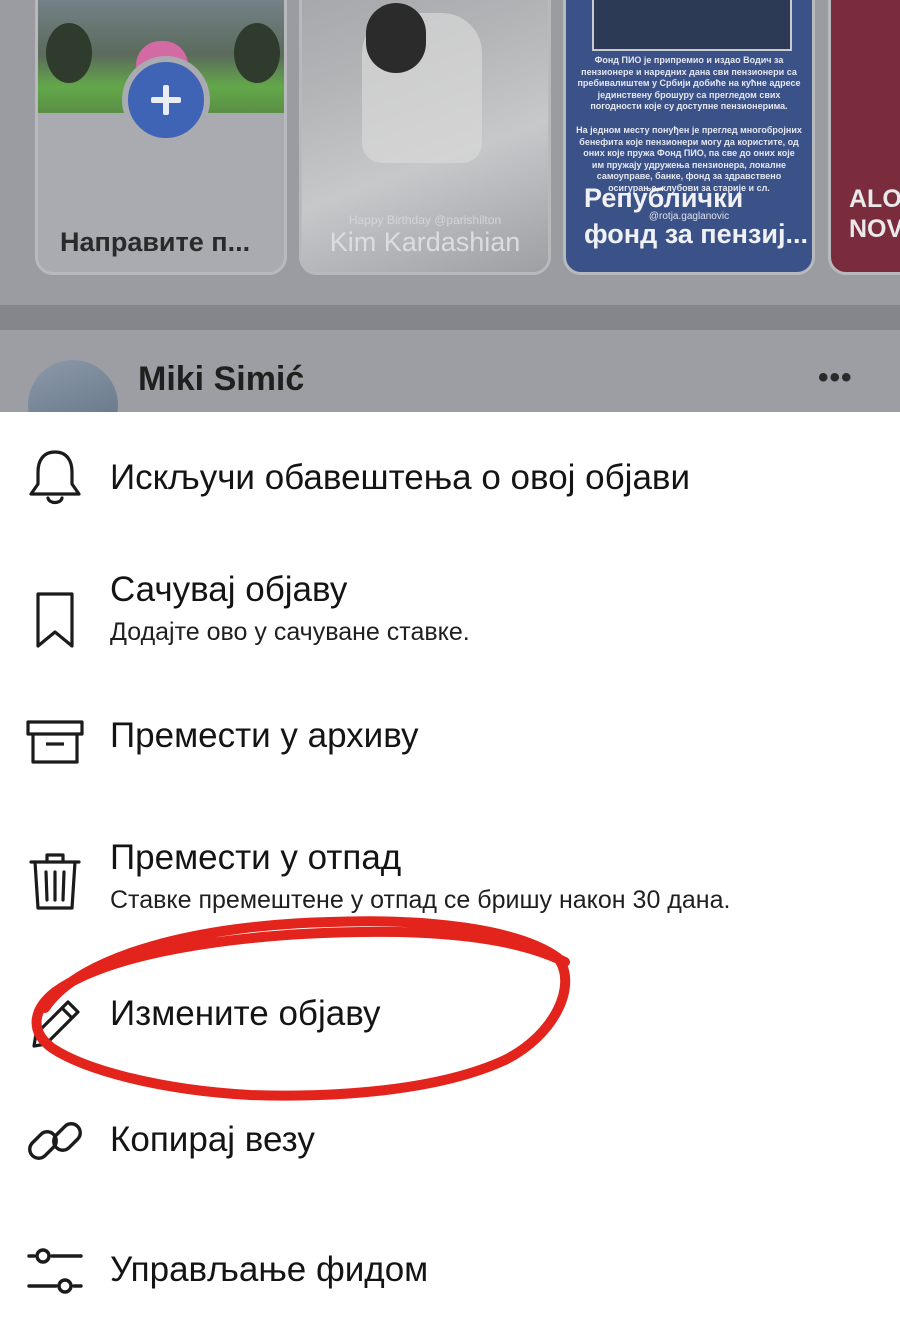 This screenshot has height=1329, width=900. Describe the element at coordinates (55, 1141) in the screenshot. I see `link-icon` at that location.